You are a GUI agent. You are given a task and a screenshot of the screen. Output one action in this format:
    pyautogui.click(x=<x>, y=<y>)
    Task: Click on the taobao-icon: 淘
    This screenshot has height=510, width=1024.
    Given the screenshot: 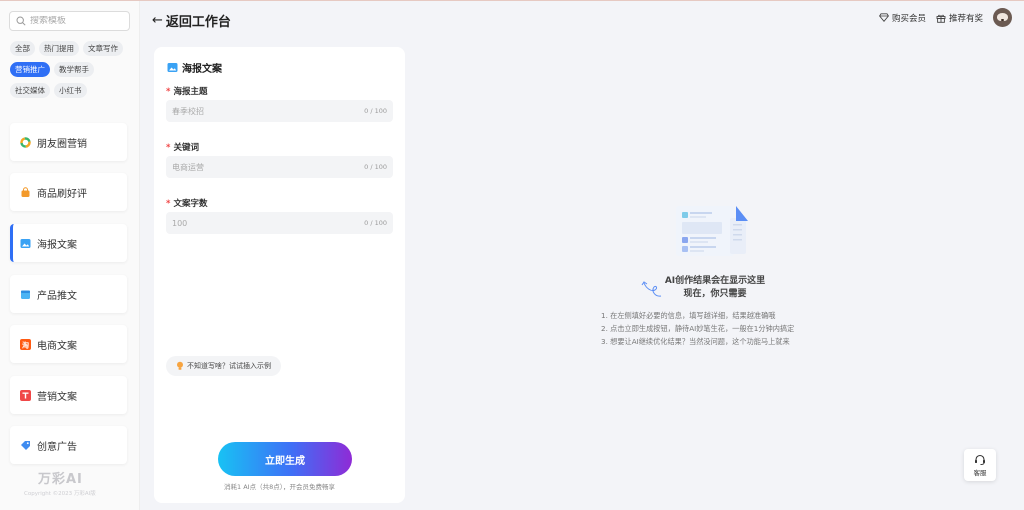 What is the action you would take?
    pyautogui.click(x=25, y=344)
    